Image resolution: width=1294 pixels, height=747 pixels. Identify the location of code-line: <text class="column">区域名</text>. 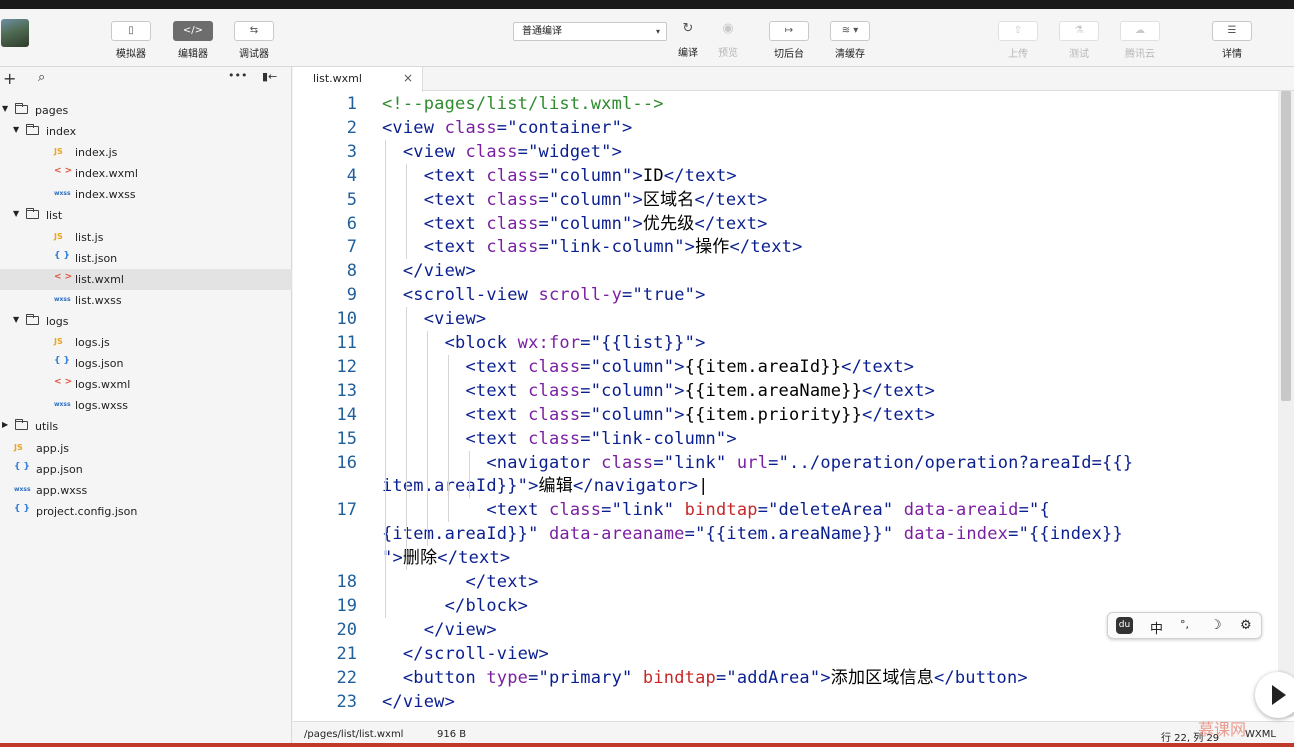
(575, 200).